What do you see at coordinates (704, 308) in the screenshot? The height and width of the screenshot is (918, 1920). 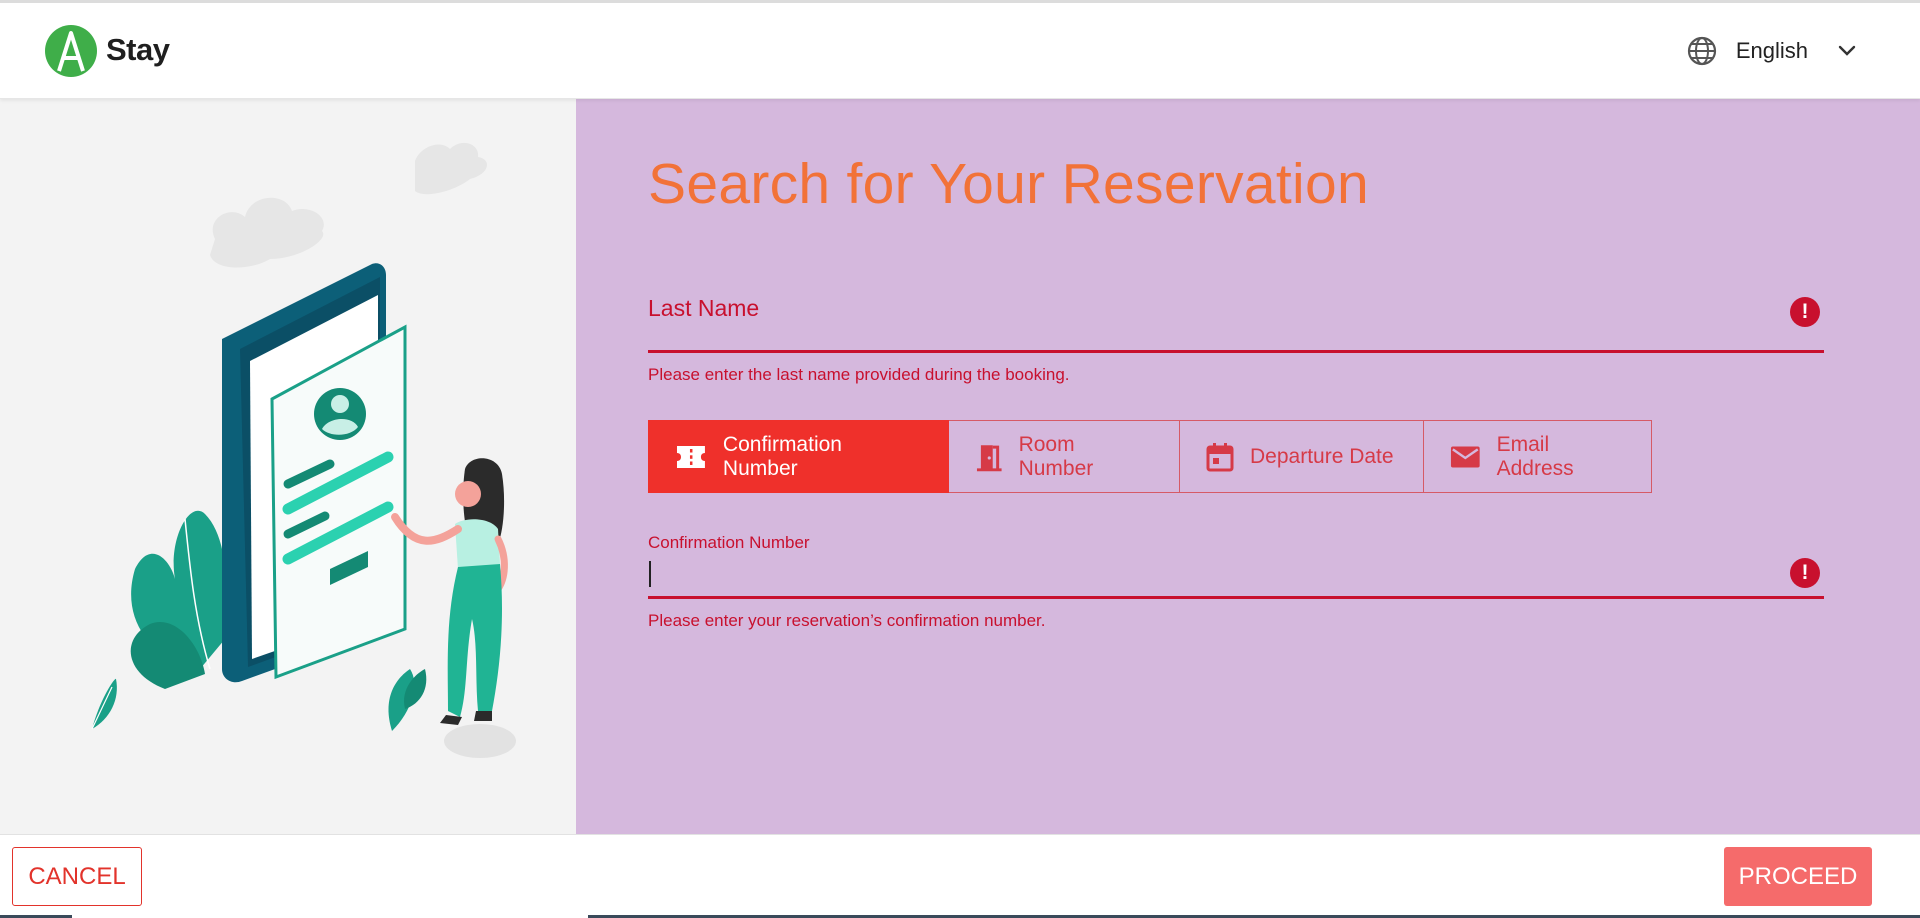 I see `last-name-label: Last Name` at bounding box center [704, 308].